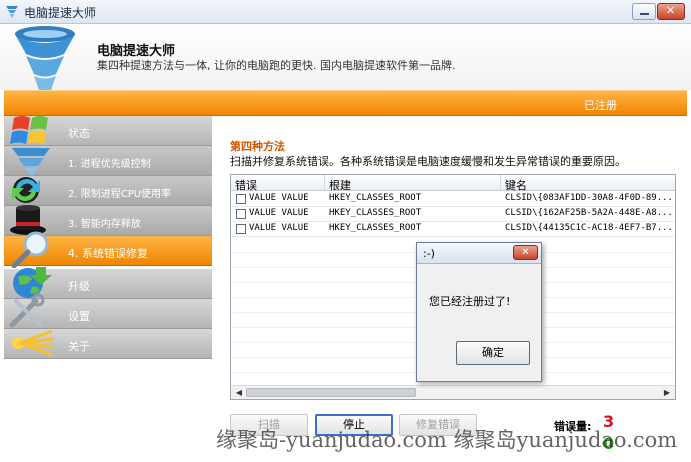 The width and height of the screenshot is (691, 462). What do you see at coordinates (79, 346) in the screenshot?
I see `sidebar-item-label: 关于` at bounding box center [79, 346].